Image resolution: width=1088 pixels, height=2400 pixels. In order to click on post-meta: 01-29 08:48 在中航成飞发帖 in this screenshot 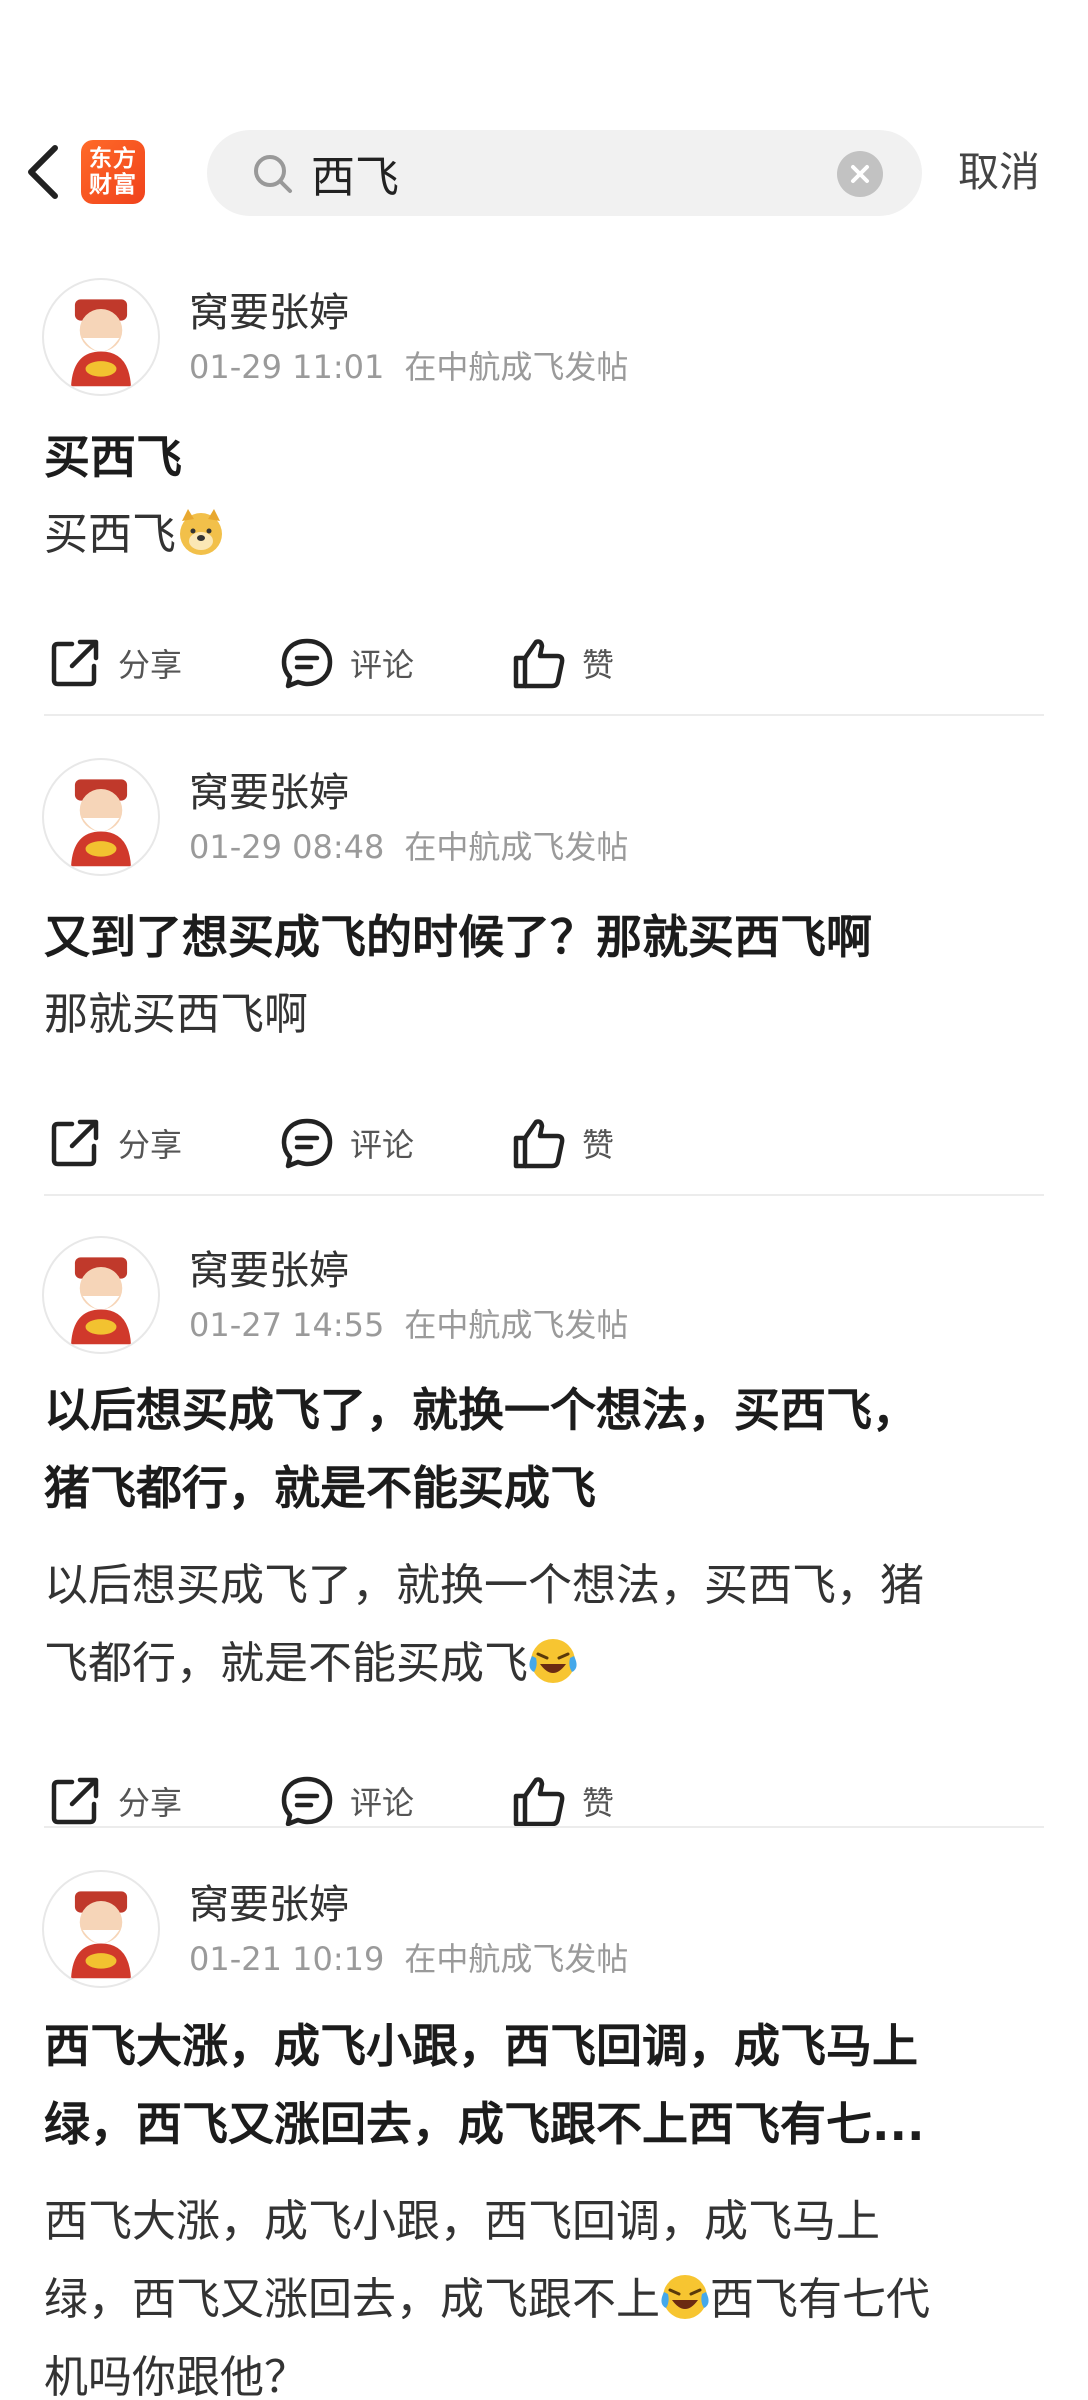, I will do `click(408, 845)`.